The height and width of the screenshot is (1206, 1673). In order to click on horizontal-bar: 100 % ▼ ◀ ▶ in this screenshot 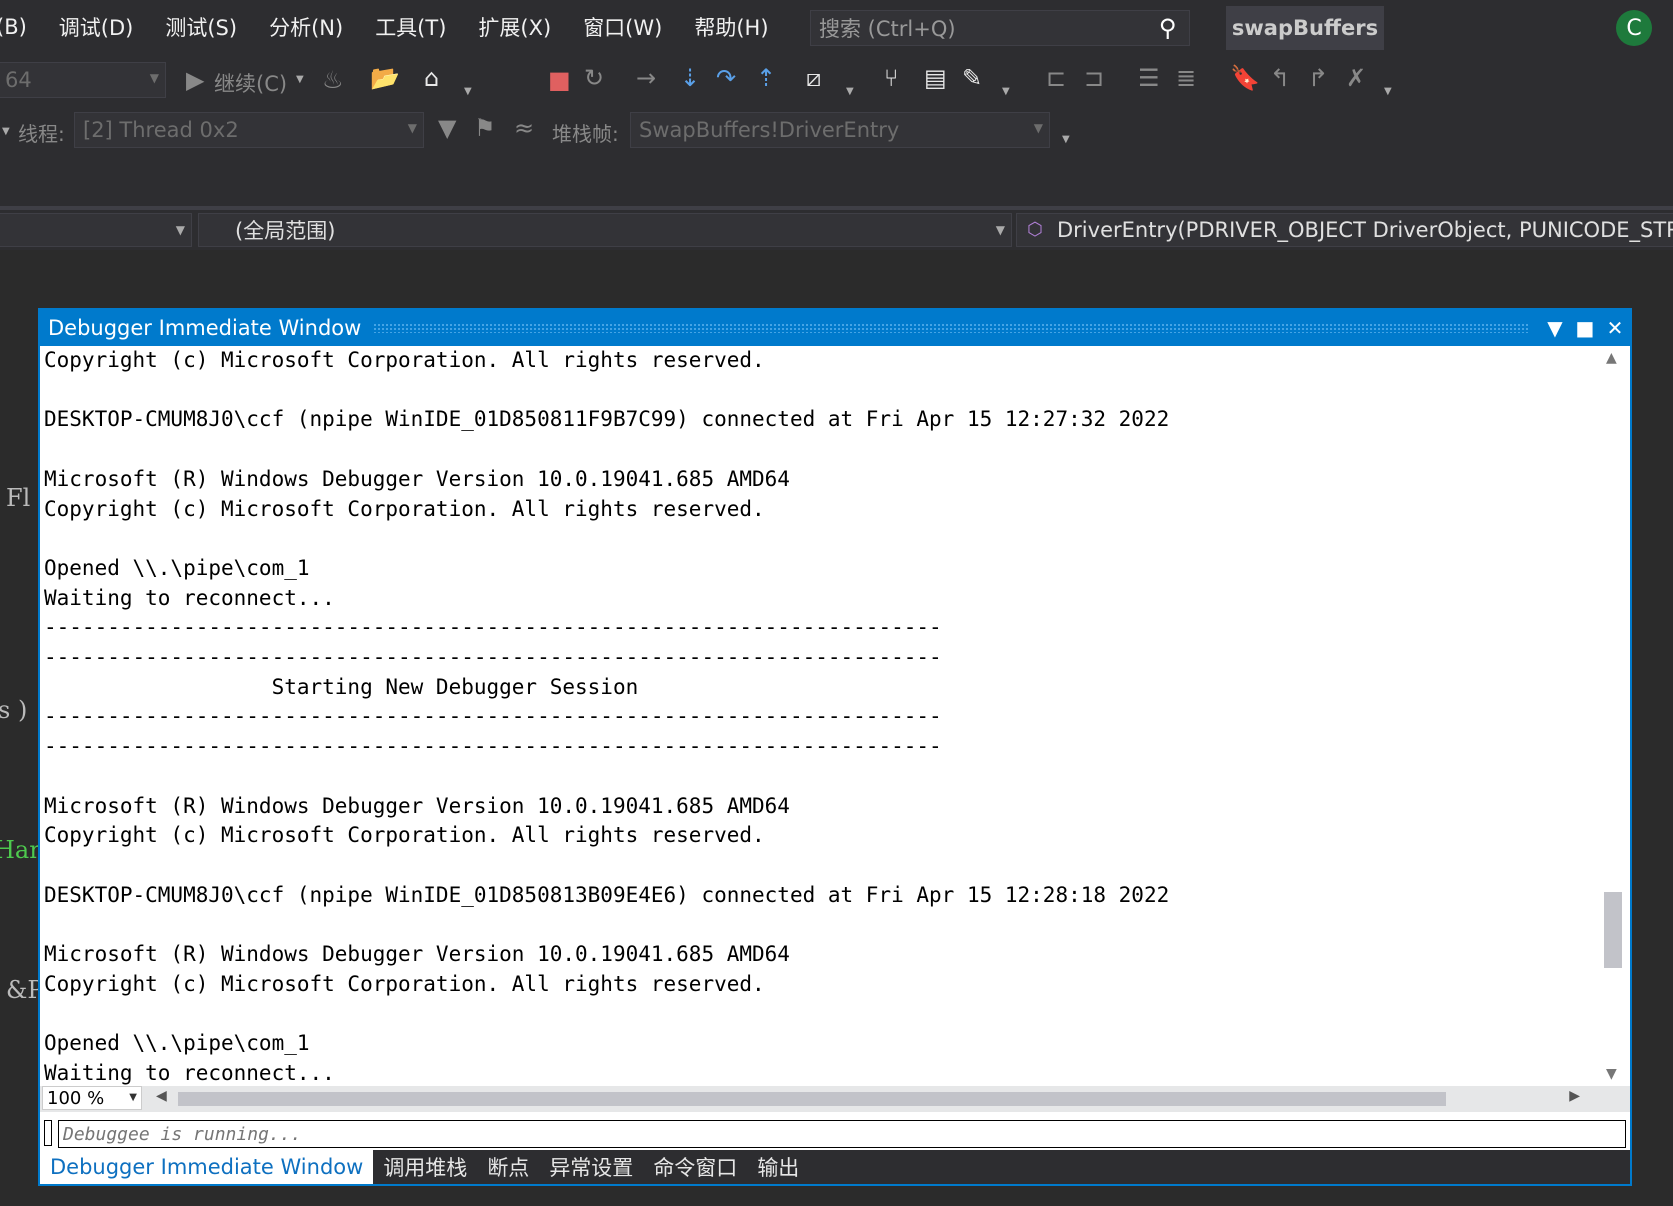, I will do `click(835, 1099)`.